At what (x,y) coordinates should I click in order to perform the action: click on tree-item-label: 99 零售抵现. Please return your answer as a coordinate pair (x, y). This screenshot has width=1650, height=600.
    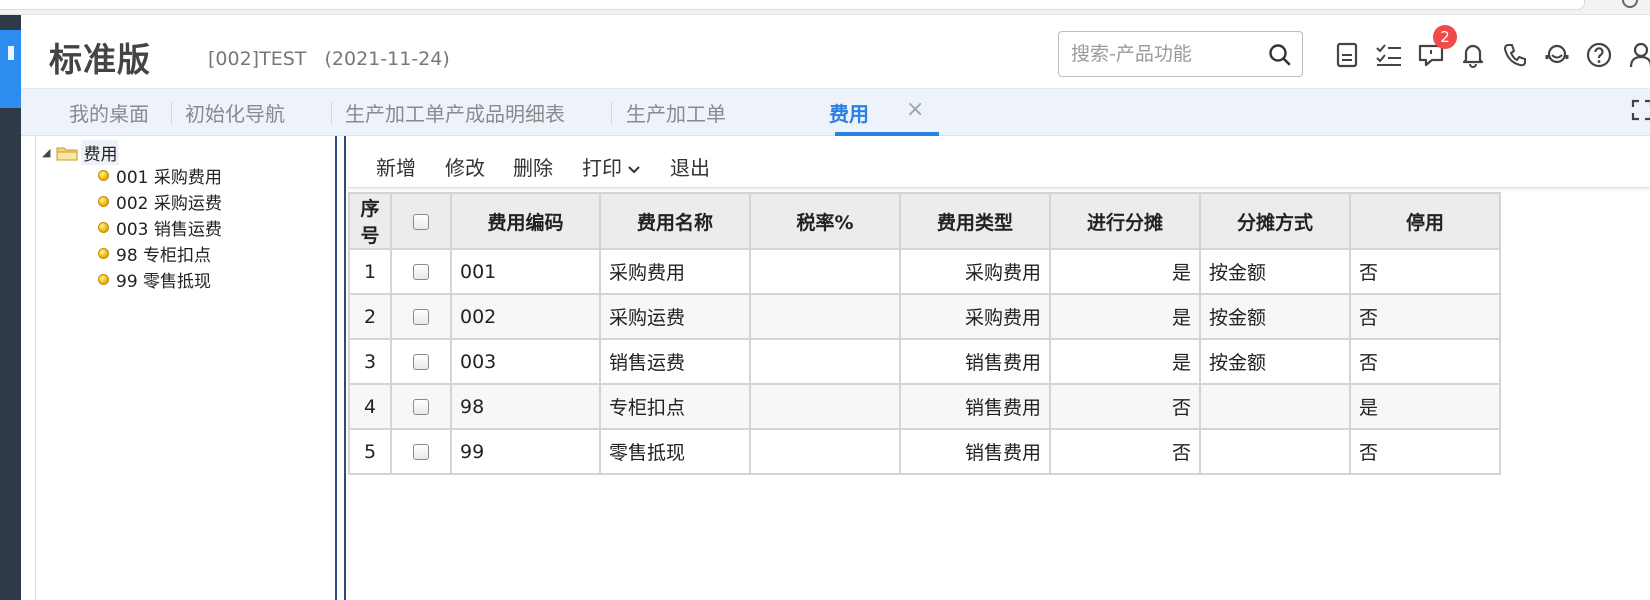
    Looking at the image, I should click on (164, 282).